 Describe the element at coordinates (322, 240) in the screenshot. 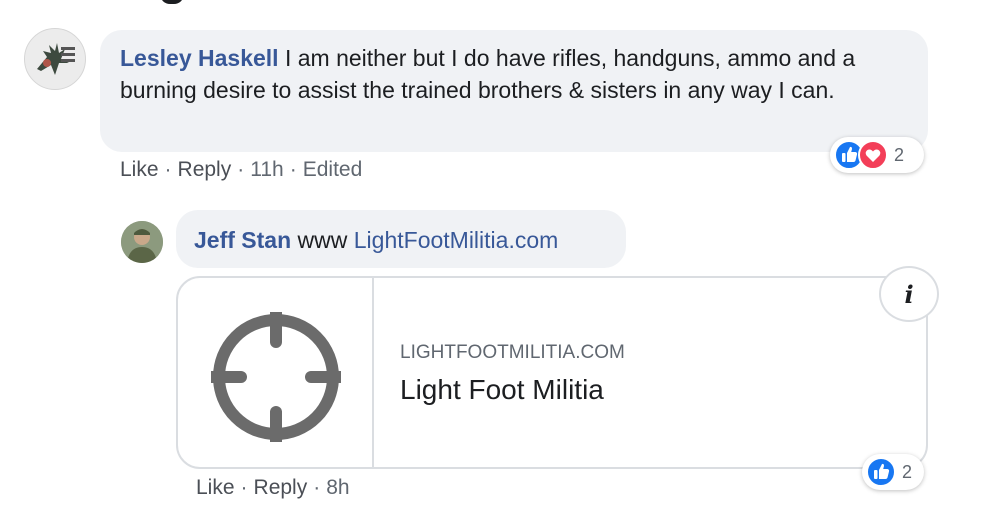

I see `reply-text: www` at that location.